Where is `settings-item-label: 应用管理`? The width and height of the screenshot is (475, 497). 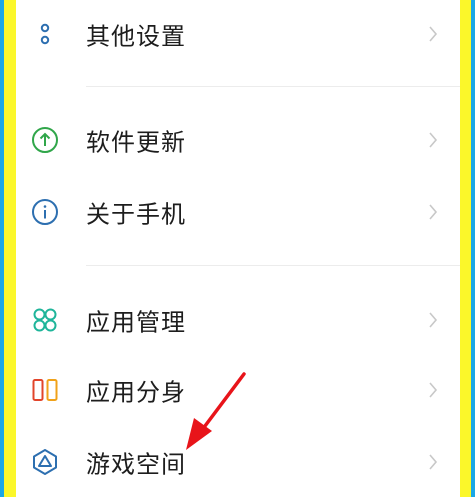
settings-item-label: 应用管理 is located at coordinates (136, 322).